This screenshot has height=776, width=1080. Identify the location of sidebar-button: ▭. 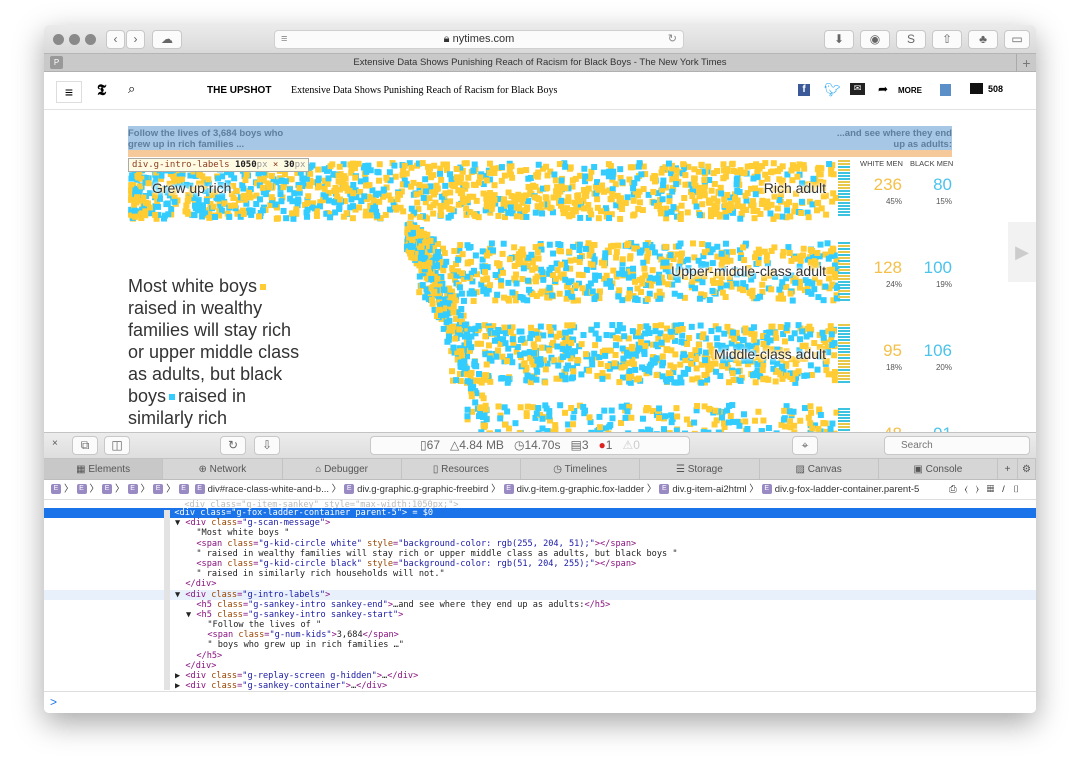
(1017, 39).